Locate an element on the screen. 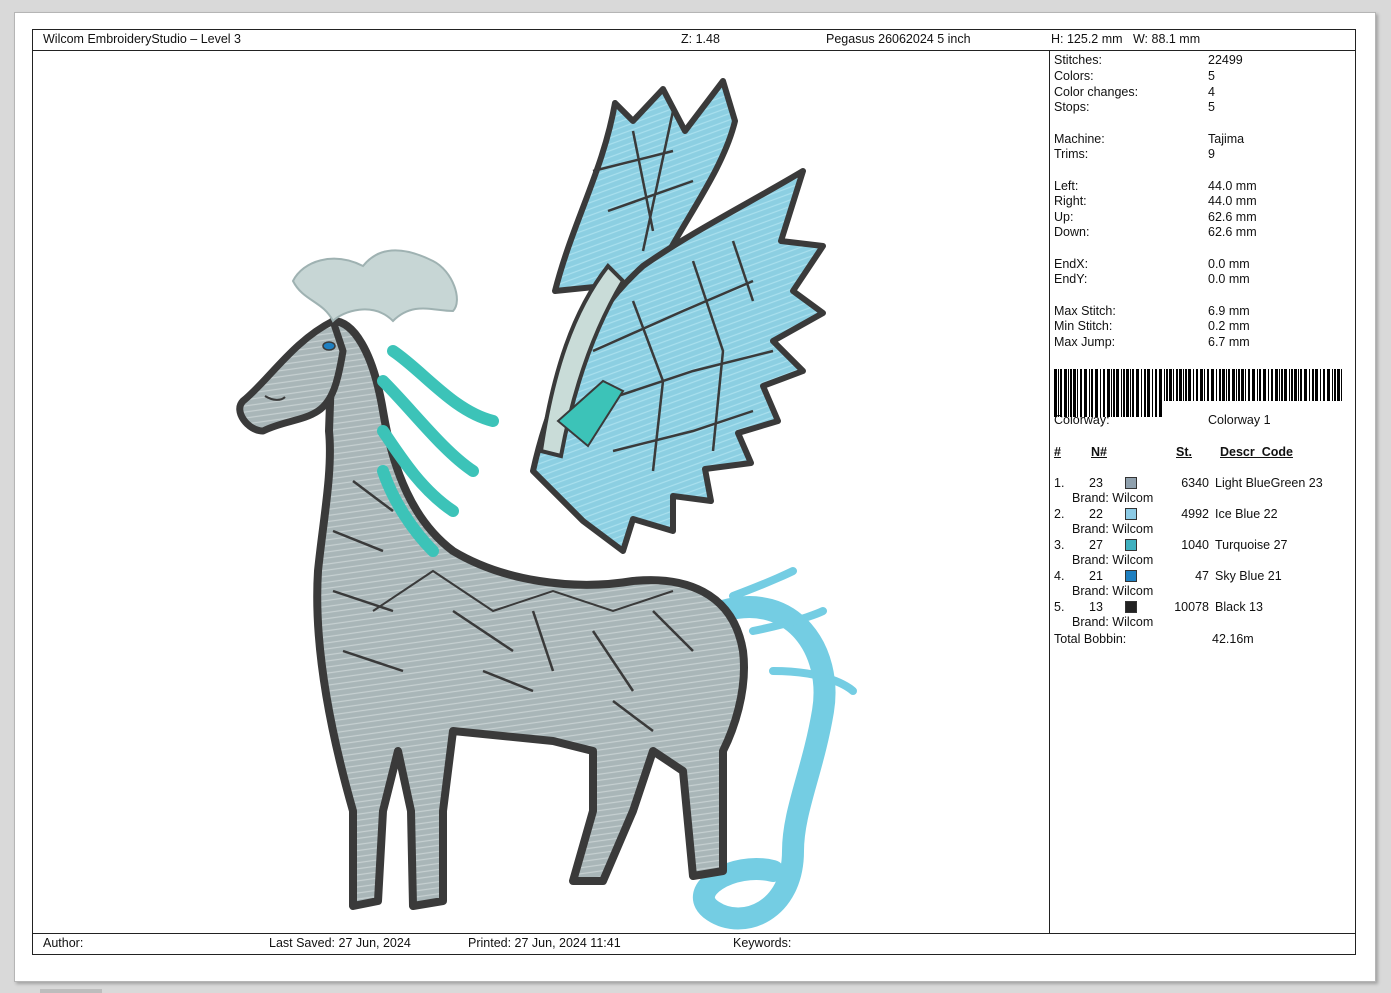  up-row: Up: 62.6 mm is located at coordinates (1155, 217).